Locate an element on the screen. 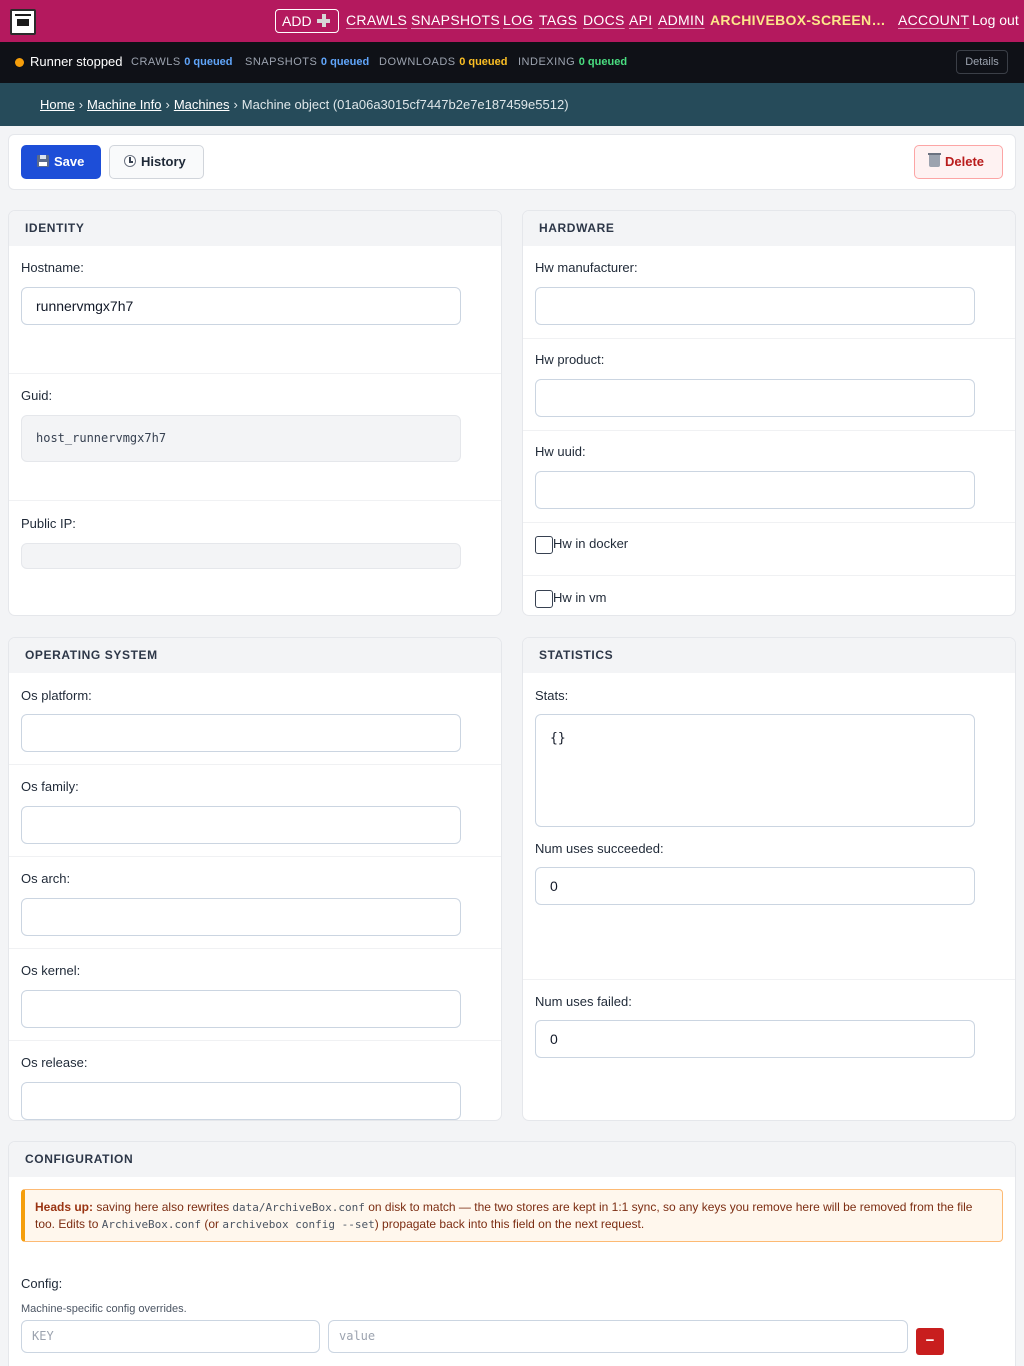 This screenshot has width=1024, height=1366. logout-link: Log out is located at coordinates (995, 20).